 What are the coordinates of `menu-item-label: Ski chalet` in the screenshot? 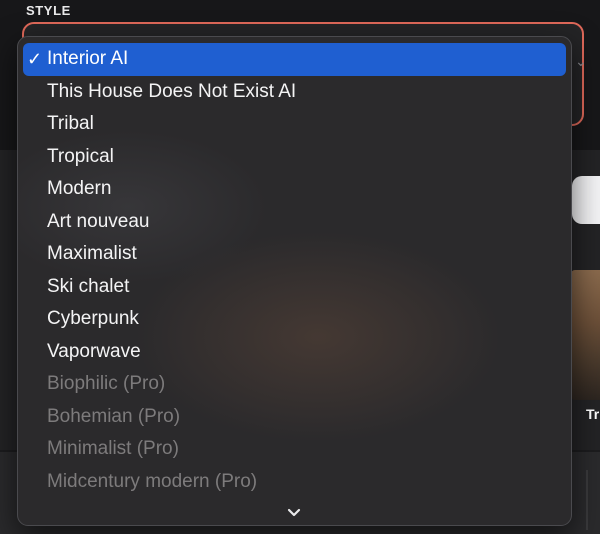 It's located at (88, 286).